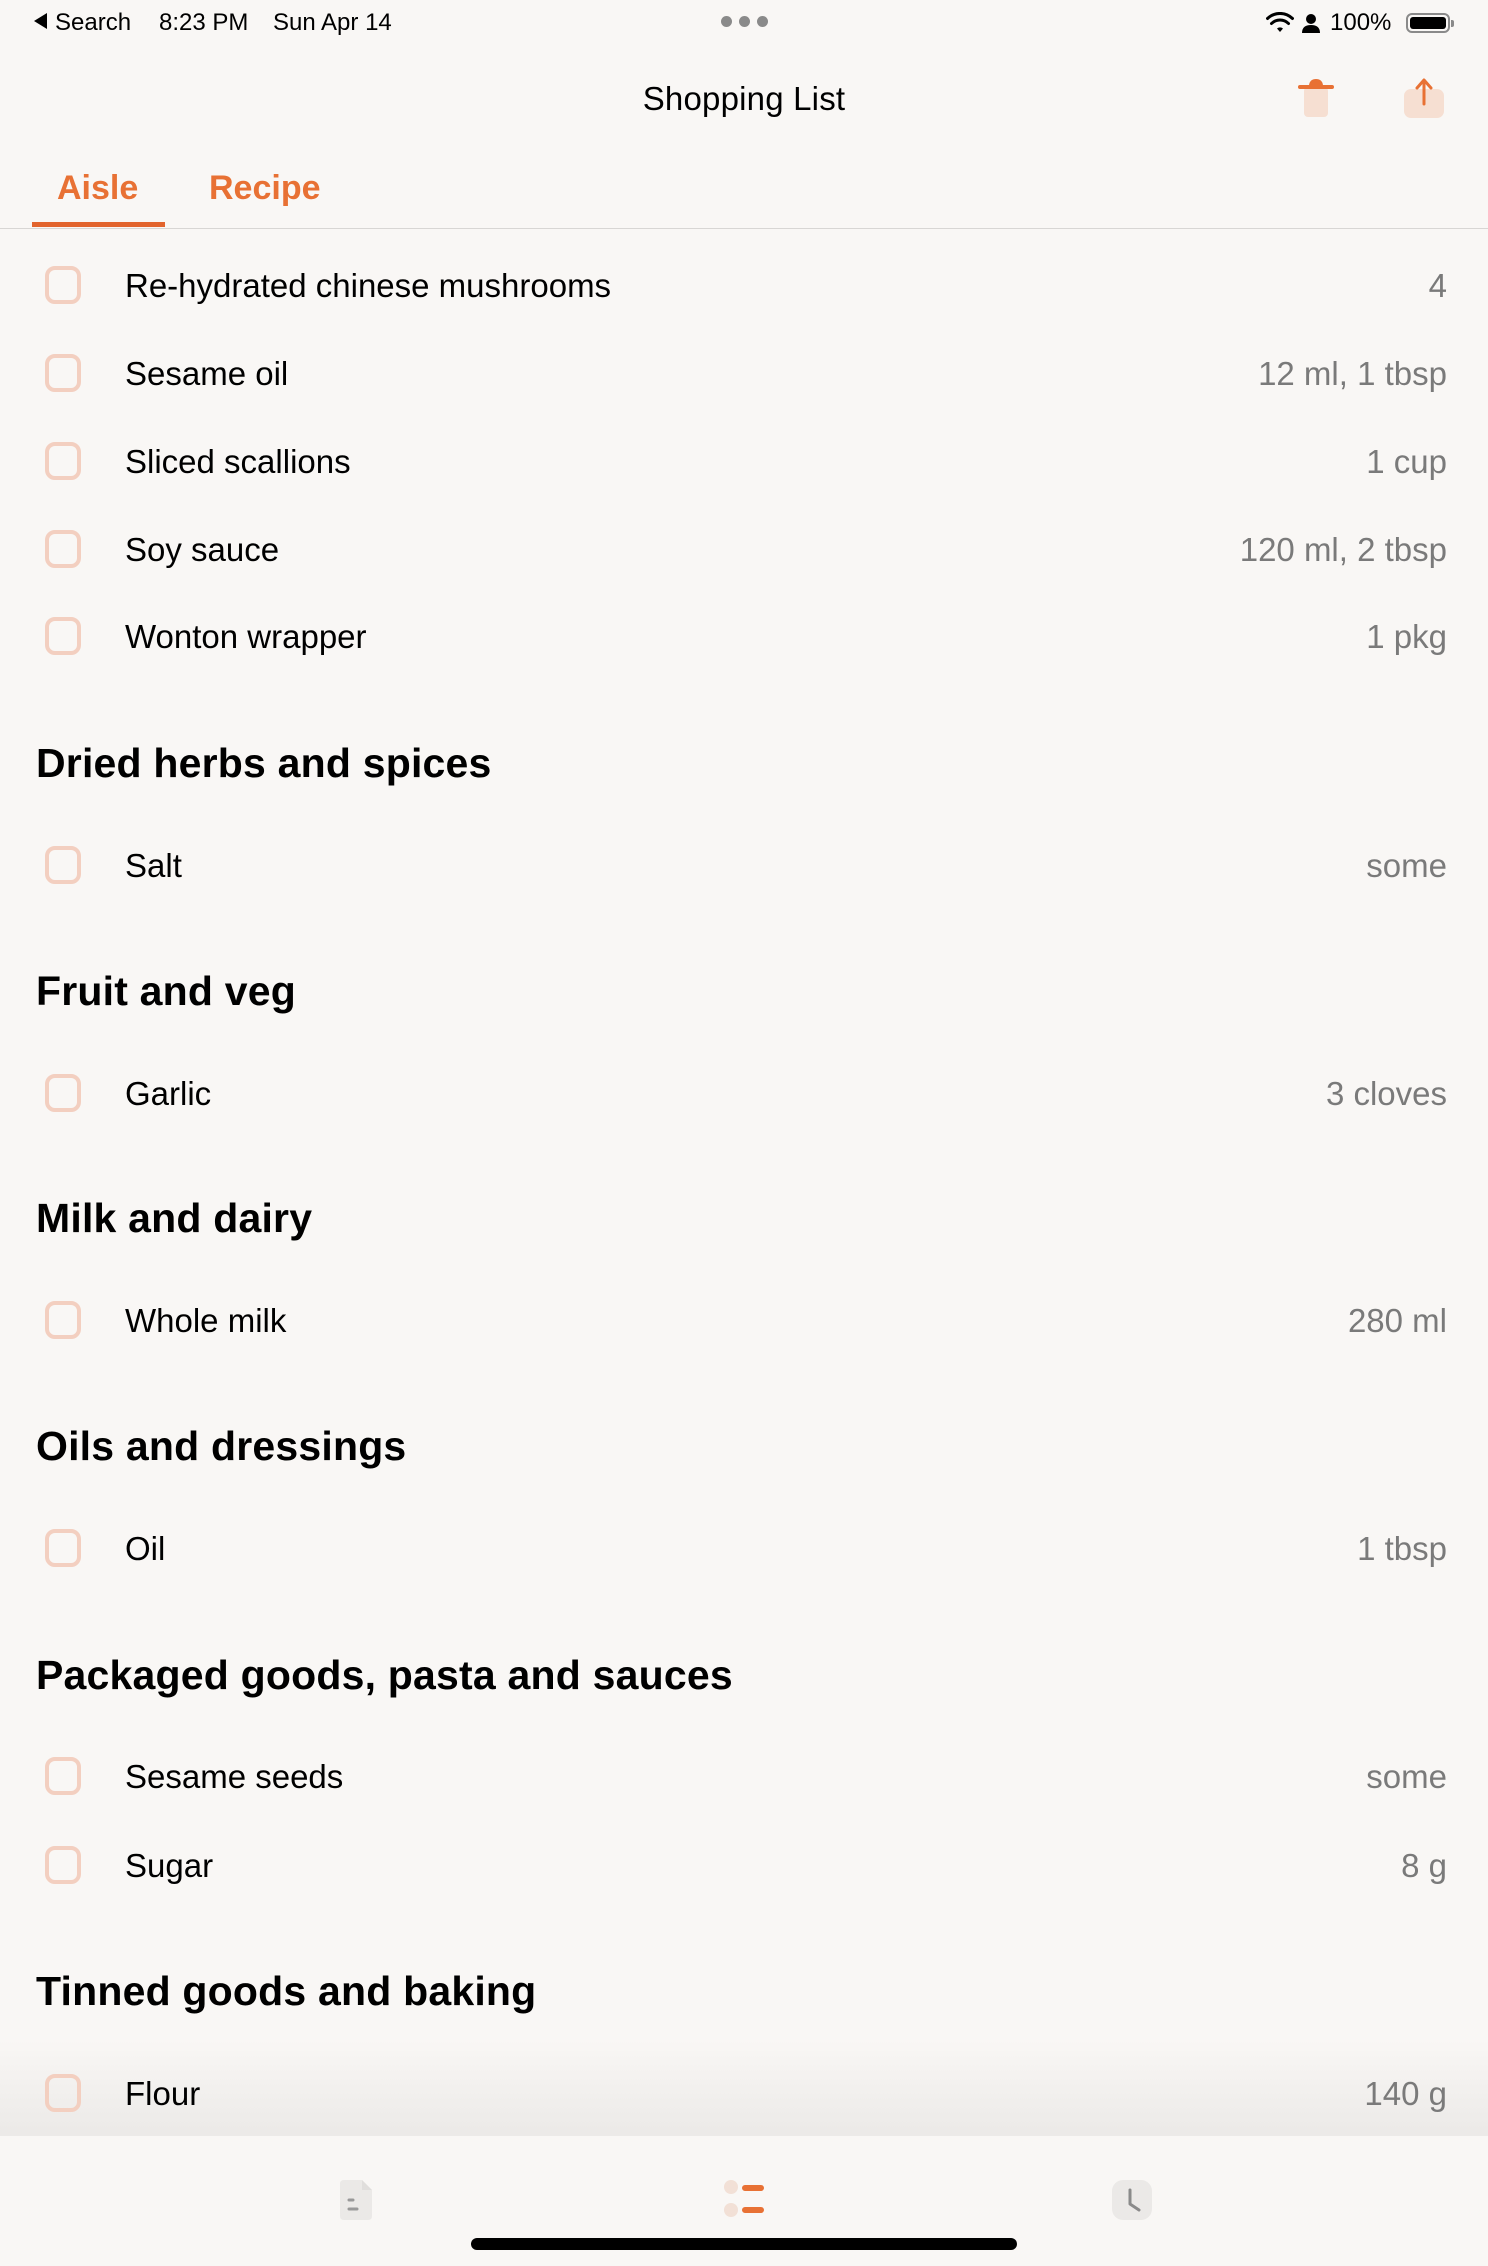  I want to click on tab-bar-document, so click(356, 2200).